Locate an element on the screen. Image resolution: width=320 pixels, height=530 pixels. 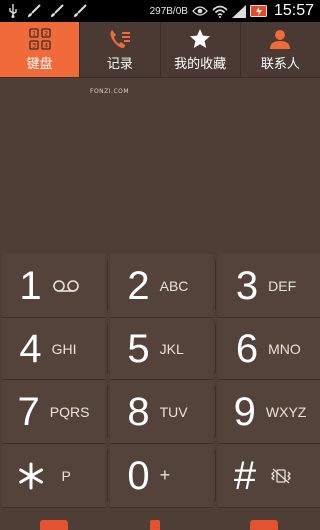
key-letters: + is located at coordinates (165, 475).